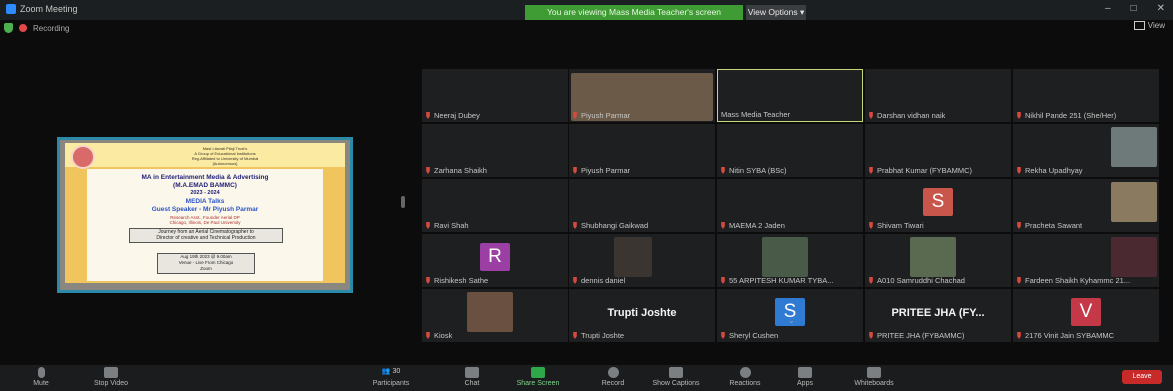 Image resolution: width=1173 pixels, height=391 pixels. Describe the element at coordinates (906, 115) in the screenshot. I see `participant-name: Darshan vidhan naik` at that location.